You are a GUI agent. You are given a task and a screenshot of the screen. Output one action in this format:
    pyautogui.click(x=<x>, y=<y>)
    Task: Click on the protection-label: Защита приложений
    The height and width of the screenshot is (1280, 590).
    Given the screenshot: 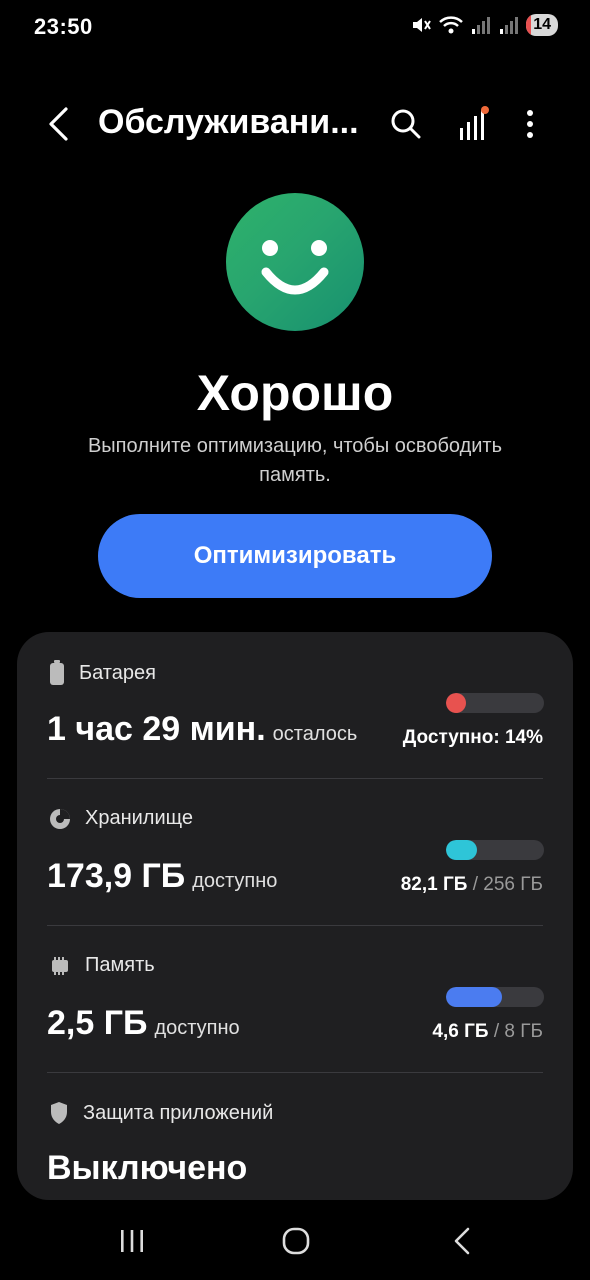 What is the action you would take?
    pyautogui.click(x=178, y=1112)
    